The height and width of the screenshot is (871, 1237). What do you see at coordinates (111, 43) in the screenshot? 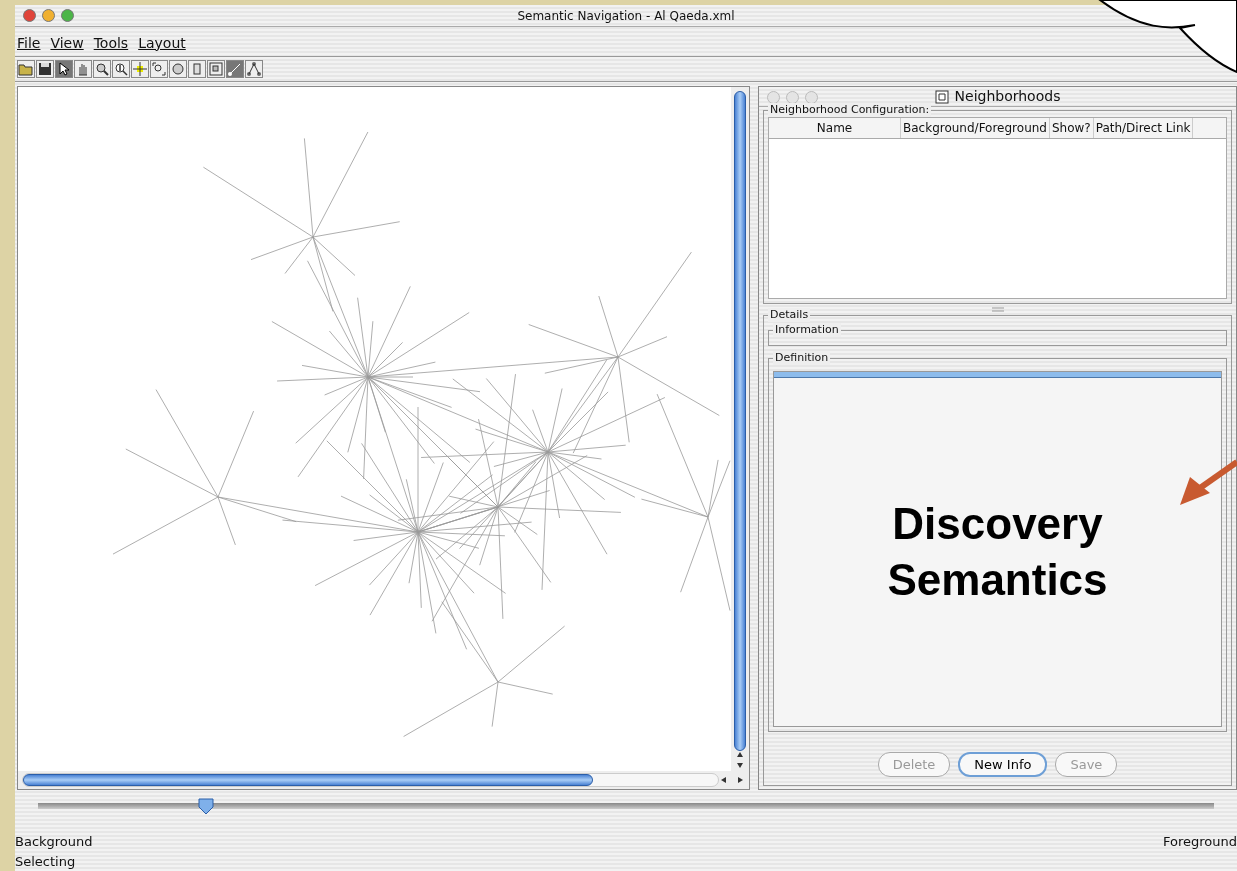
I see `menu-item: Tools` at bounding box center [111, 43].